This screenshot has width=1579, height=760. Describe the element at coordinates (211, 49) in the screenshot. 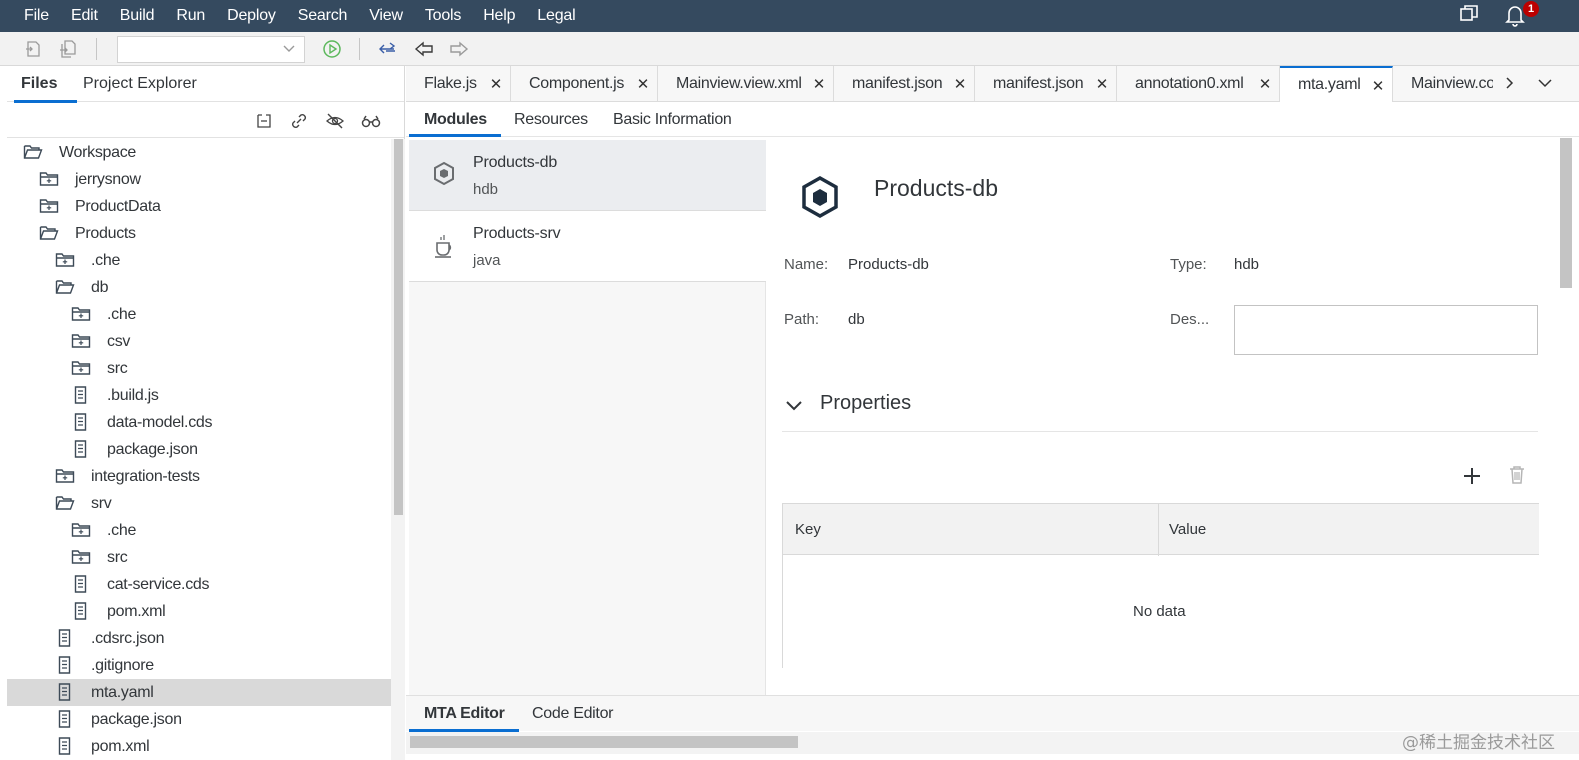

I see `run-config-select` at that location.